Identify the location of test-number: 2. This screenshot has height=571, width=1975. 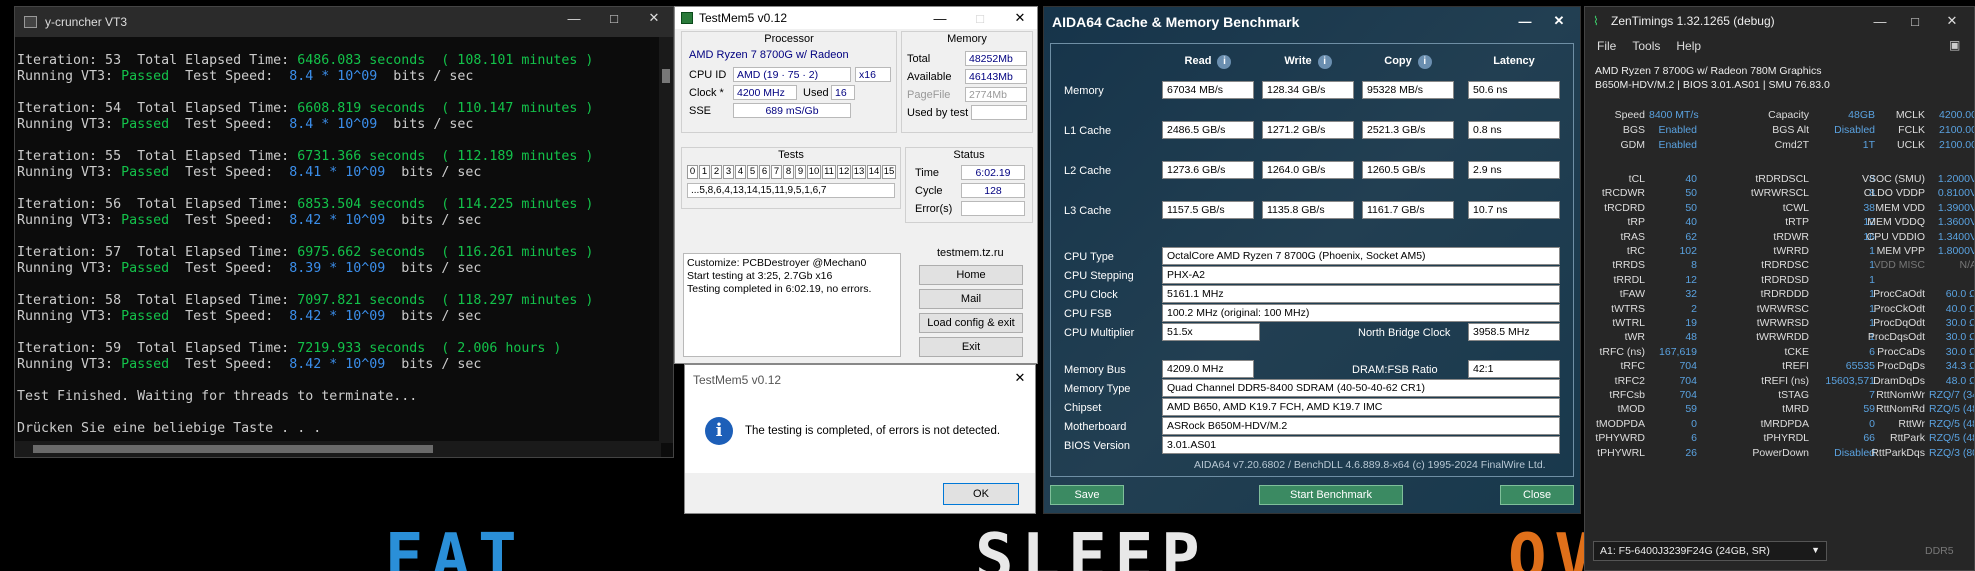
(716, 172).